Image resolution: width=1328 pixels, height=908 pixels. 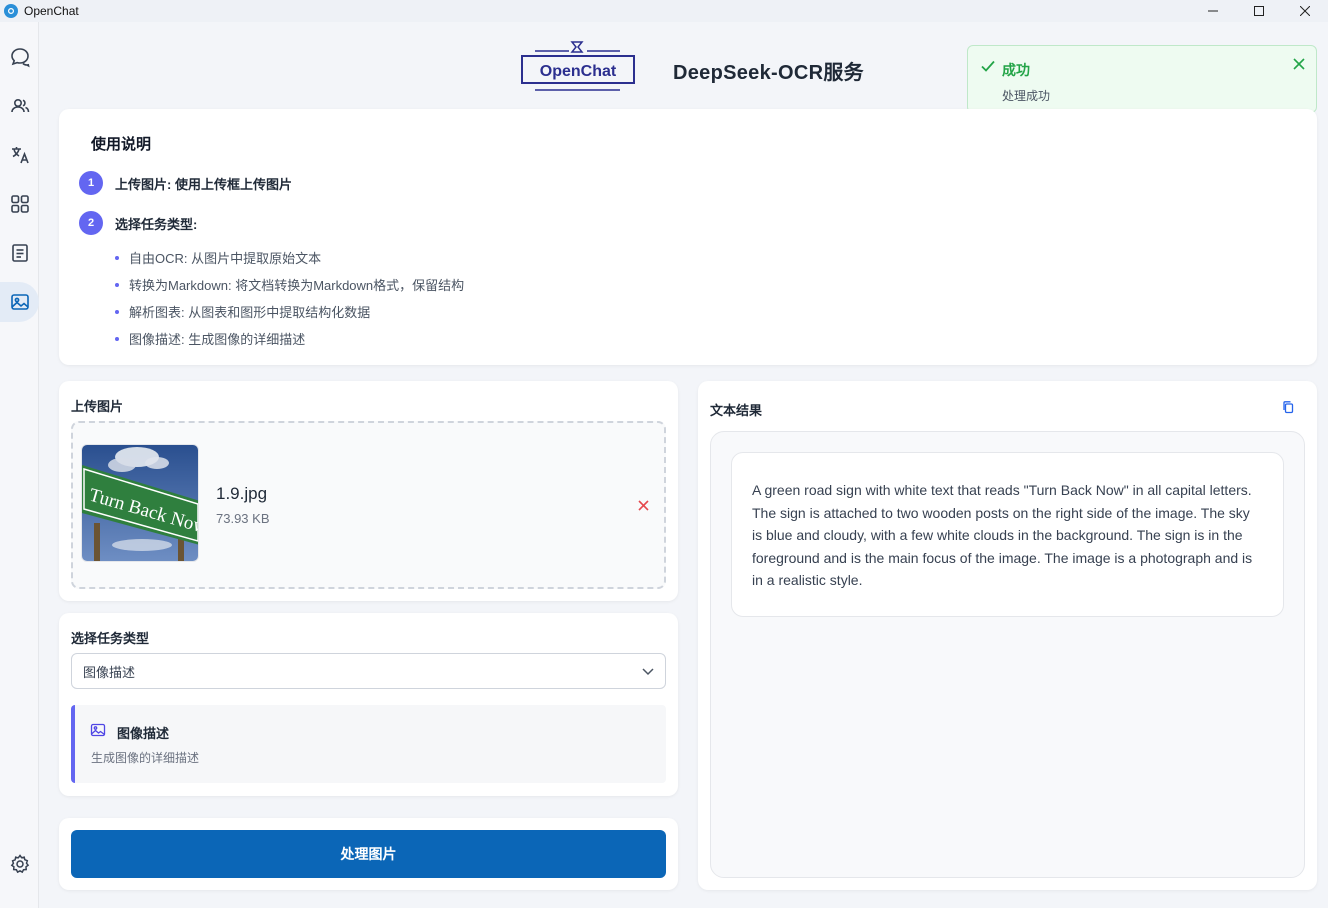 I want to click on toast-message: 处理成功, so click(x=1026, y=96).